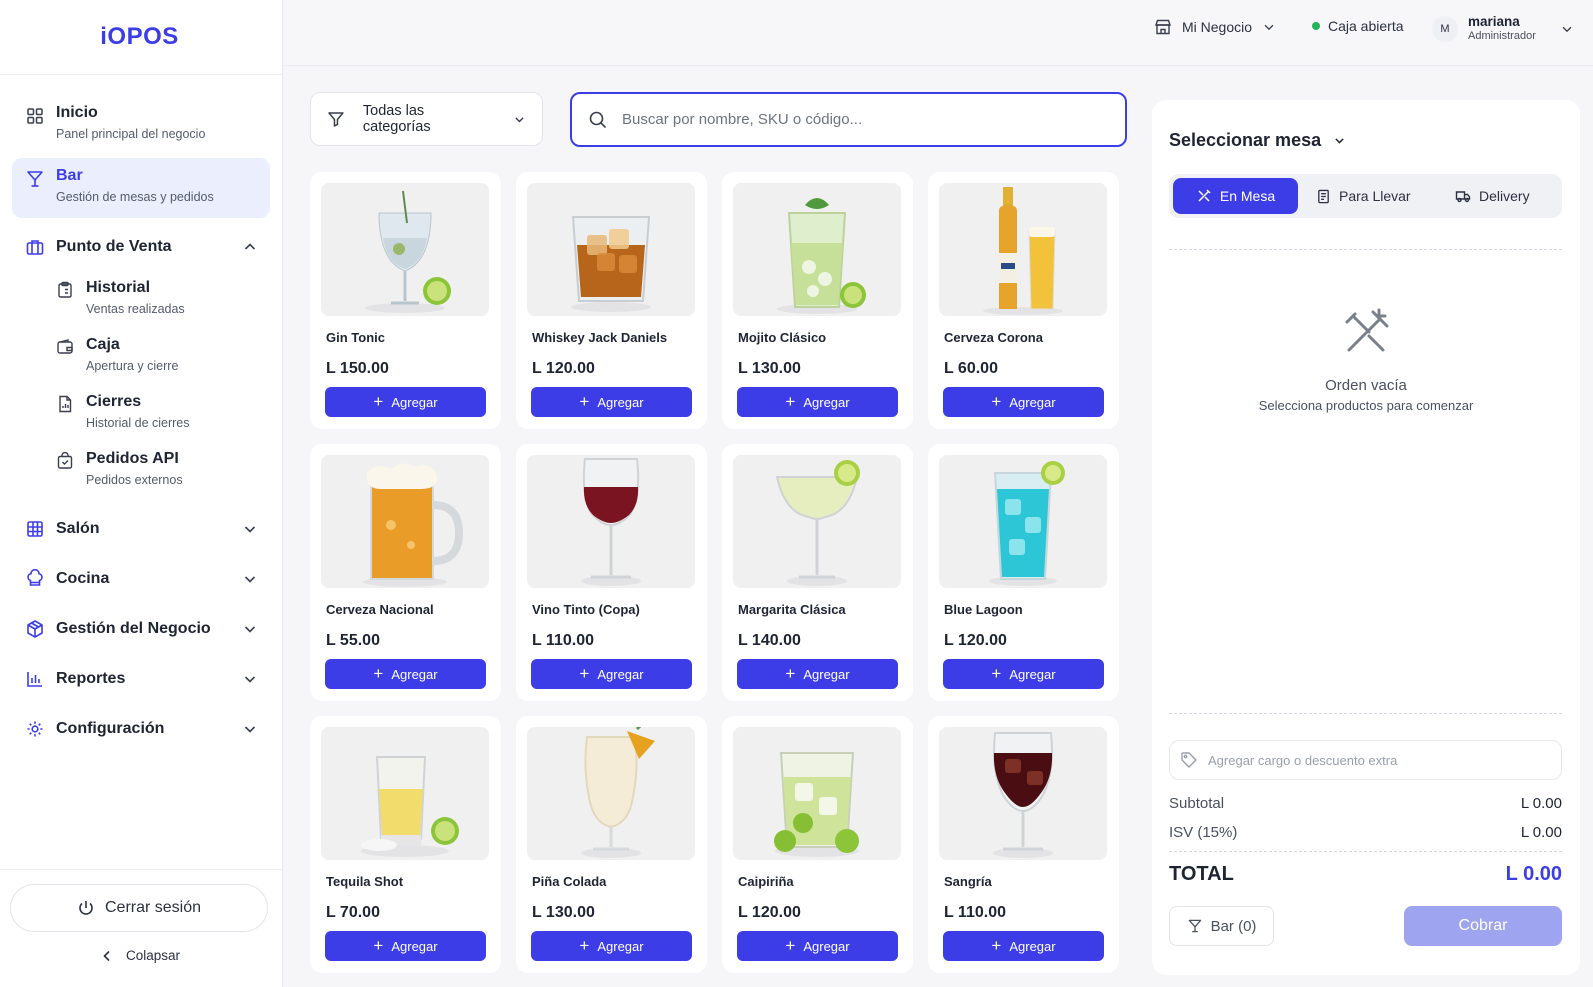 This screenshot has width=1593, height=987. I want to click on bar-orders-label: Bar (0), so click(1233, 926).